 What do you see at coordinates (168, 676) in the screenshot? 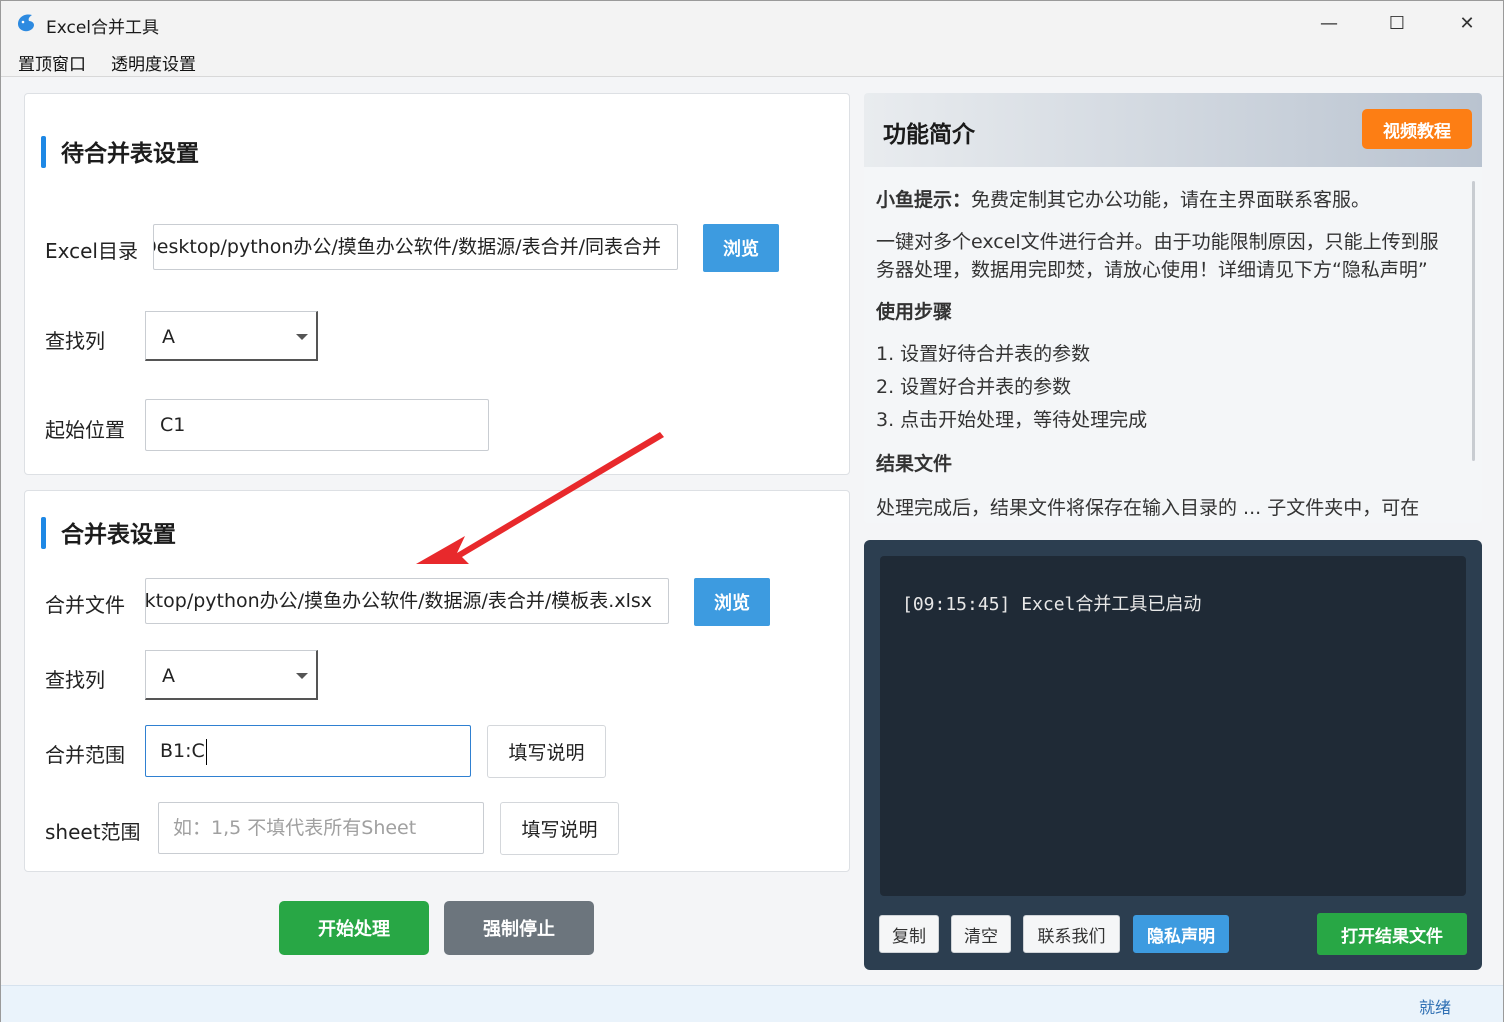
I see `target-lookup-col-value: A` at bounding box center [168, 676].